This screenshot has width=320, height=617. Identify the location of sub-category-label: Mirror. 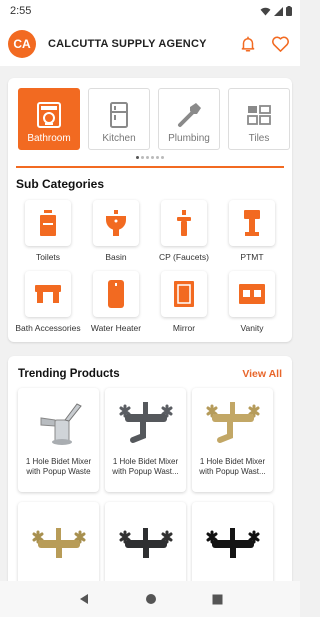
(184, 328).